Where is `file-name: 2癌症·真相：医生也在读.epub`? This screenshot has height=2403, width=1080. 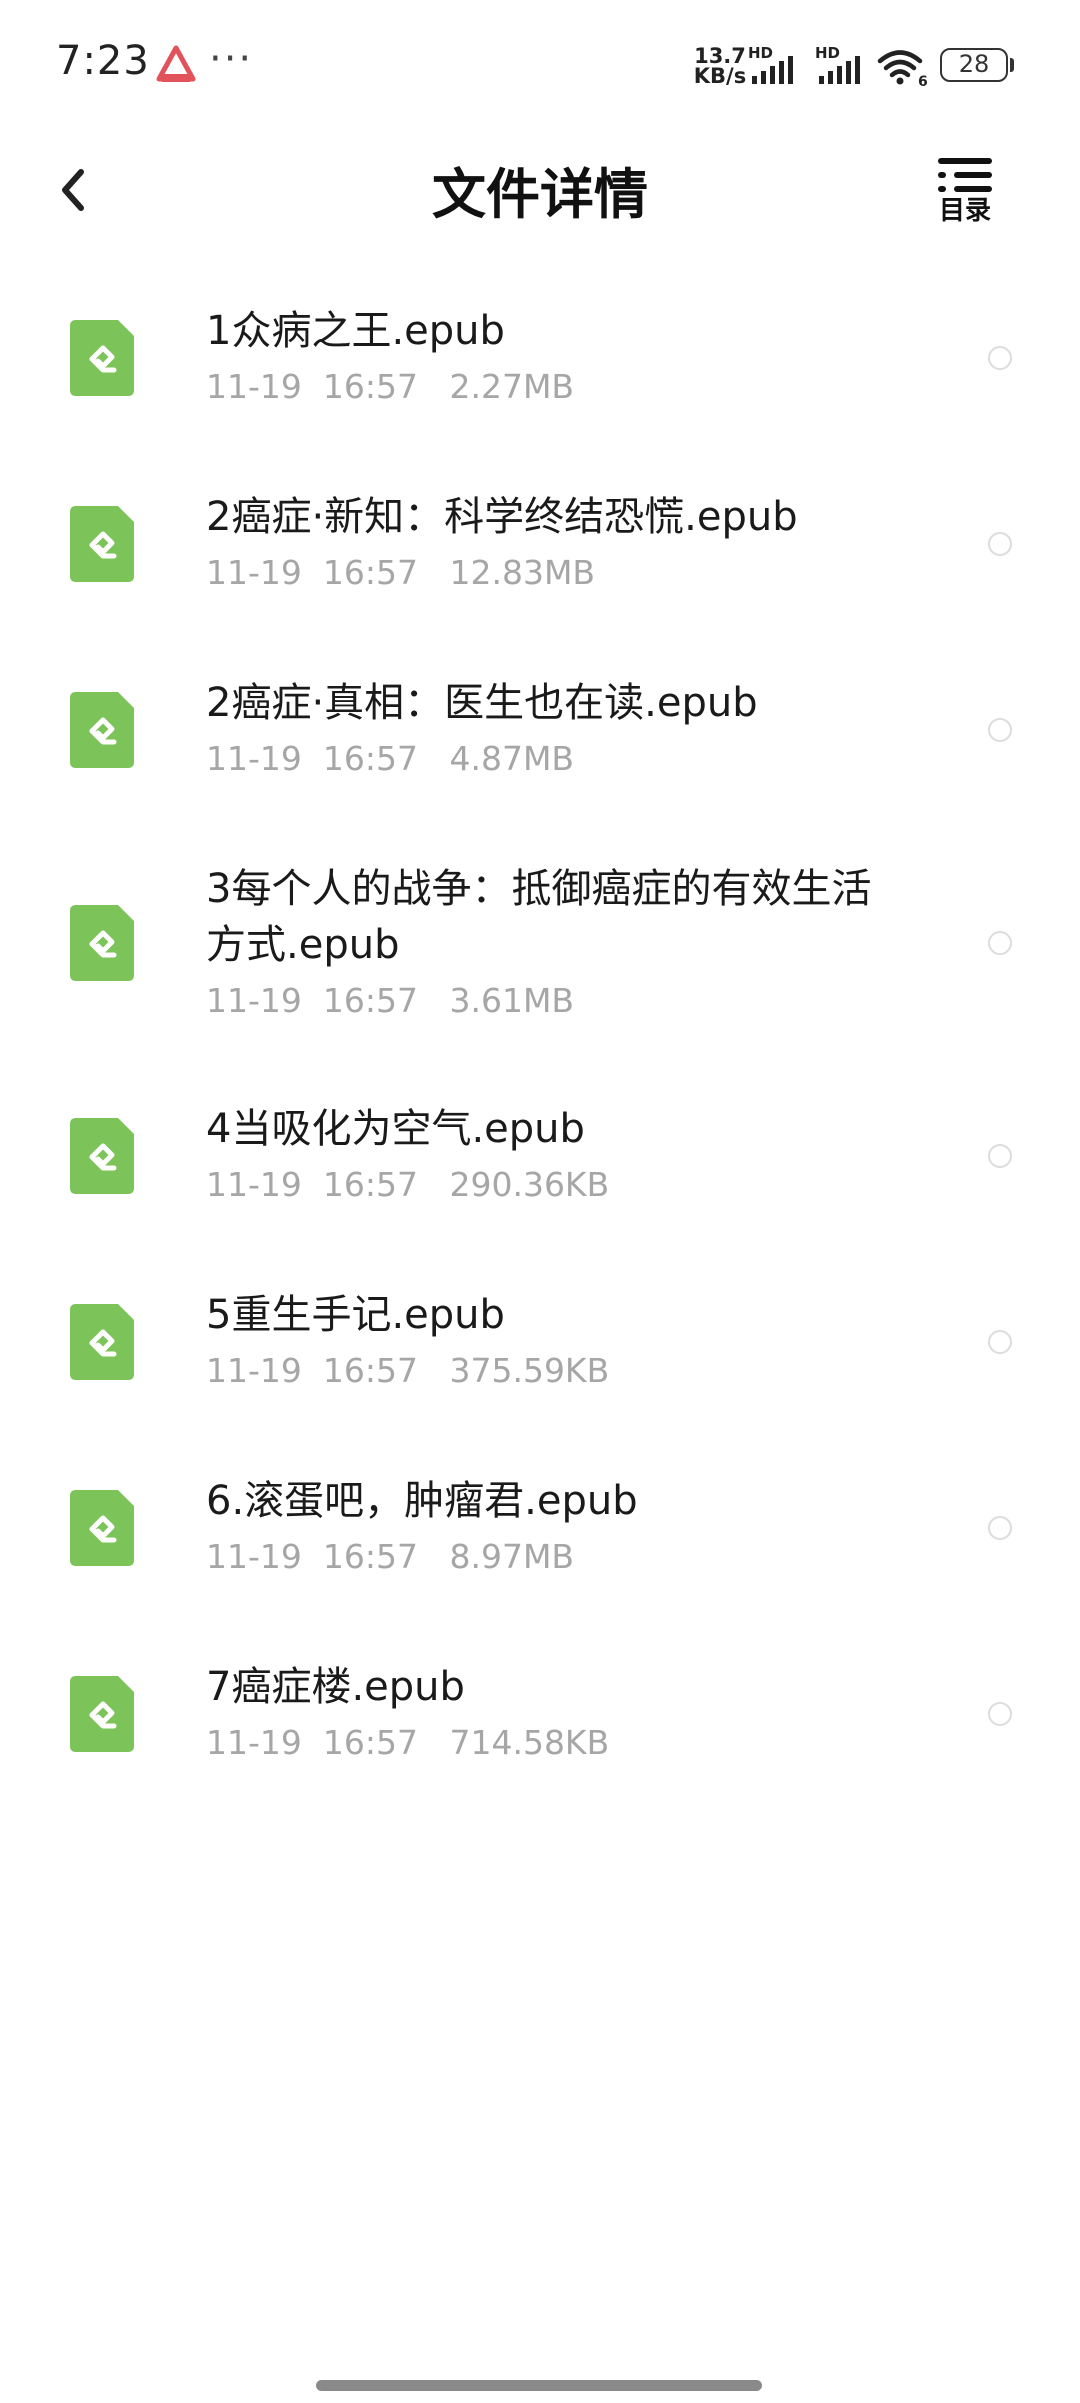
file-name: 2癌症·真相：医生也在读.epub is located at coordinates (482, 703).